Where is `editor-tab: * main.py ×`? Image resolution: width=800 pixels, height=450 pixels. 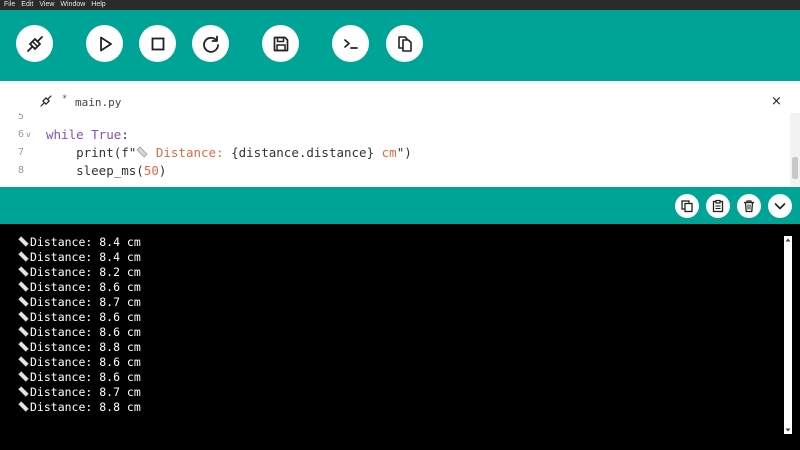 editor-tab: * main.py × is located at coordinates (400, 97).